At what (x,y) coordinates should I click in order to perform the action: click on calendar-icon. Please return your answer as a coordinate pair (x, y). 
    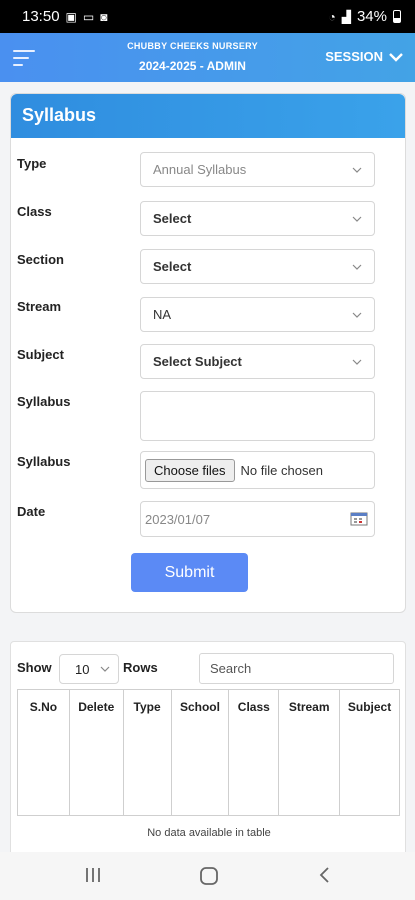
    Looking at the image, I should click on (359, 519).